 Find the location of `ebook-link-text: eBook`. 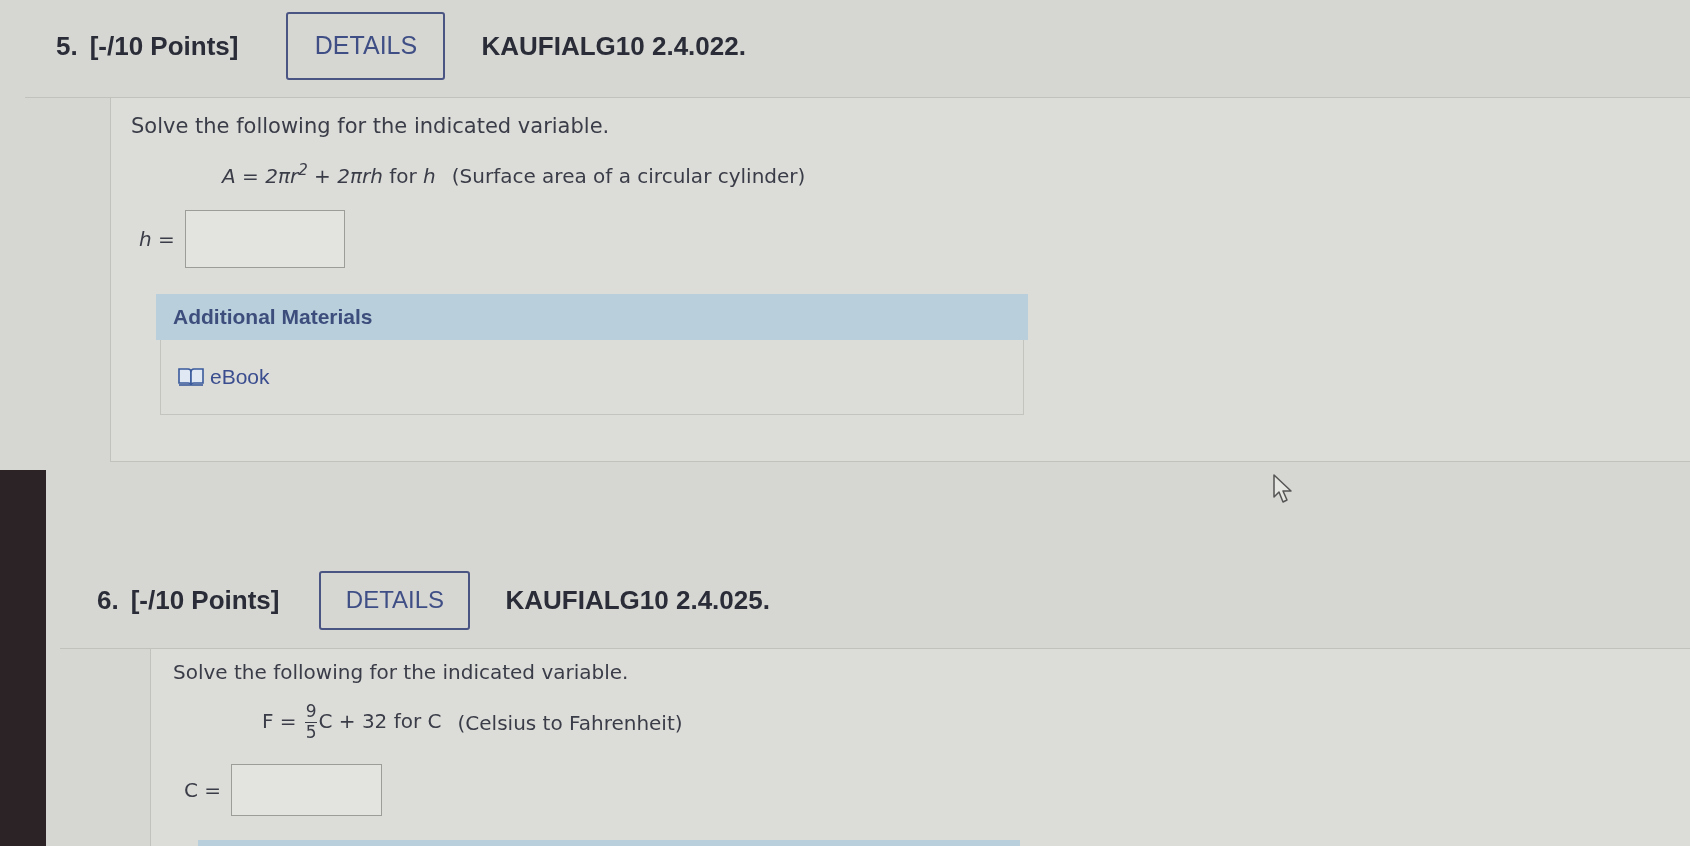

ebook-link-text: eBook is located at coordinates (240, 376).